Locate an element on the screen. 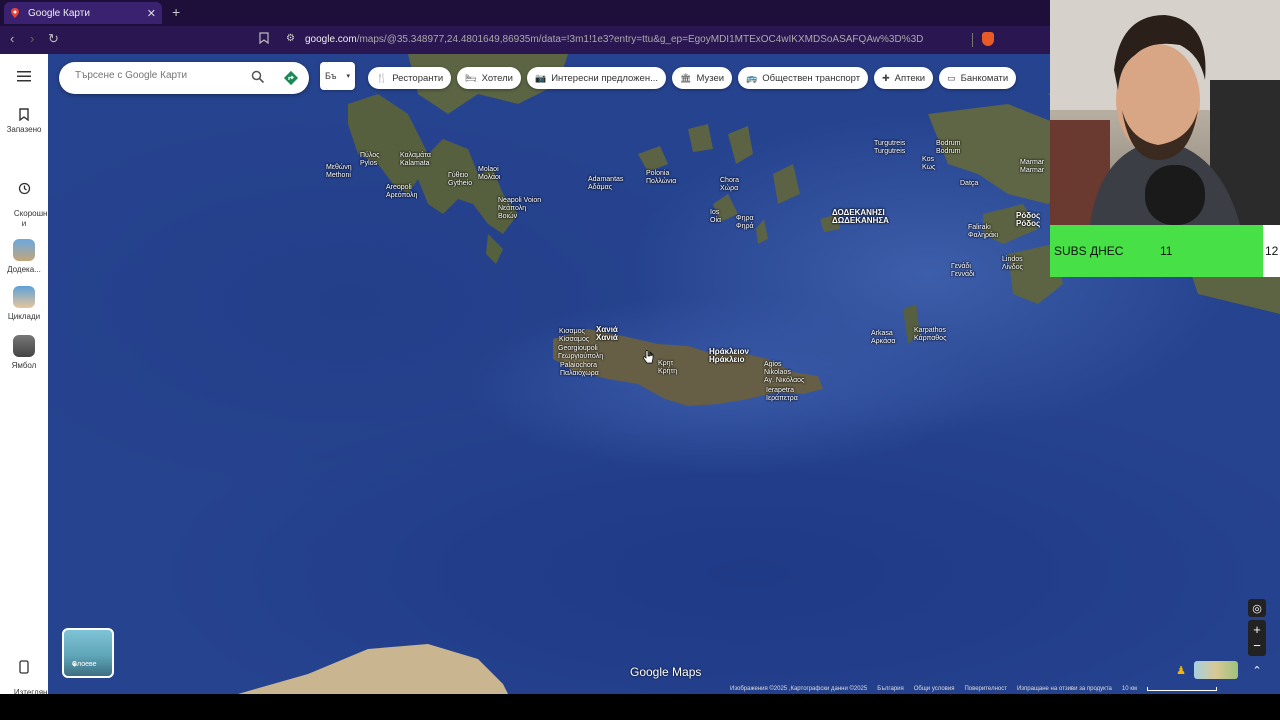 This screenshot has height=720, width=1280. google-maps-logo: Google Maps is located at coordinates (666, 672).